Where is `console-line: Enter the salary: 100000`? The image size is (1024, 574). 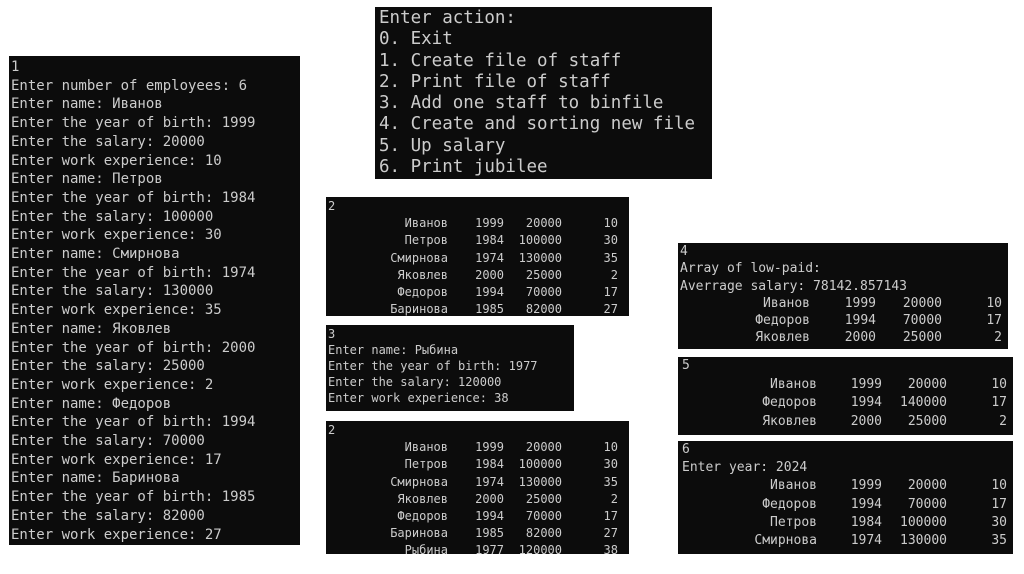 console-line: Enter the salary: 100000 is located at coordinates (112, 216).